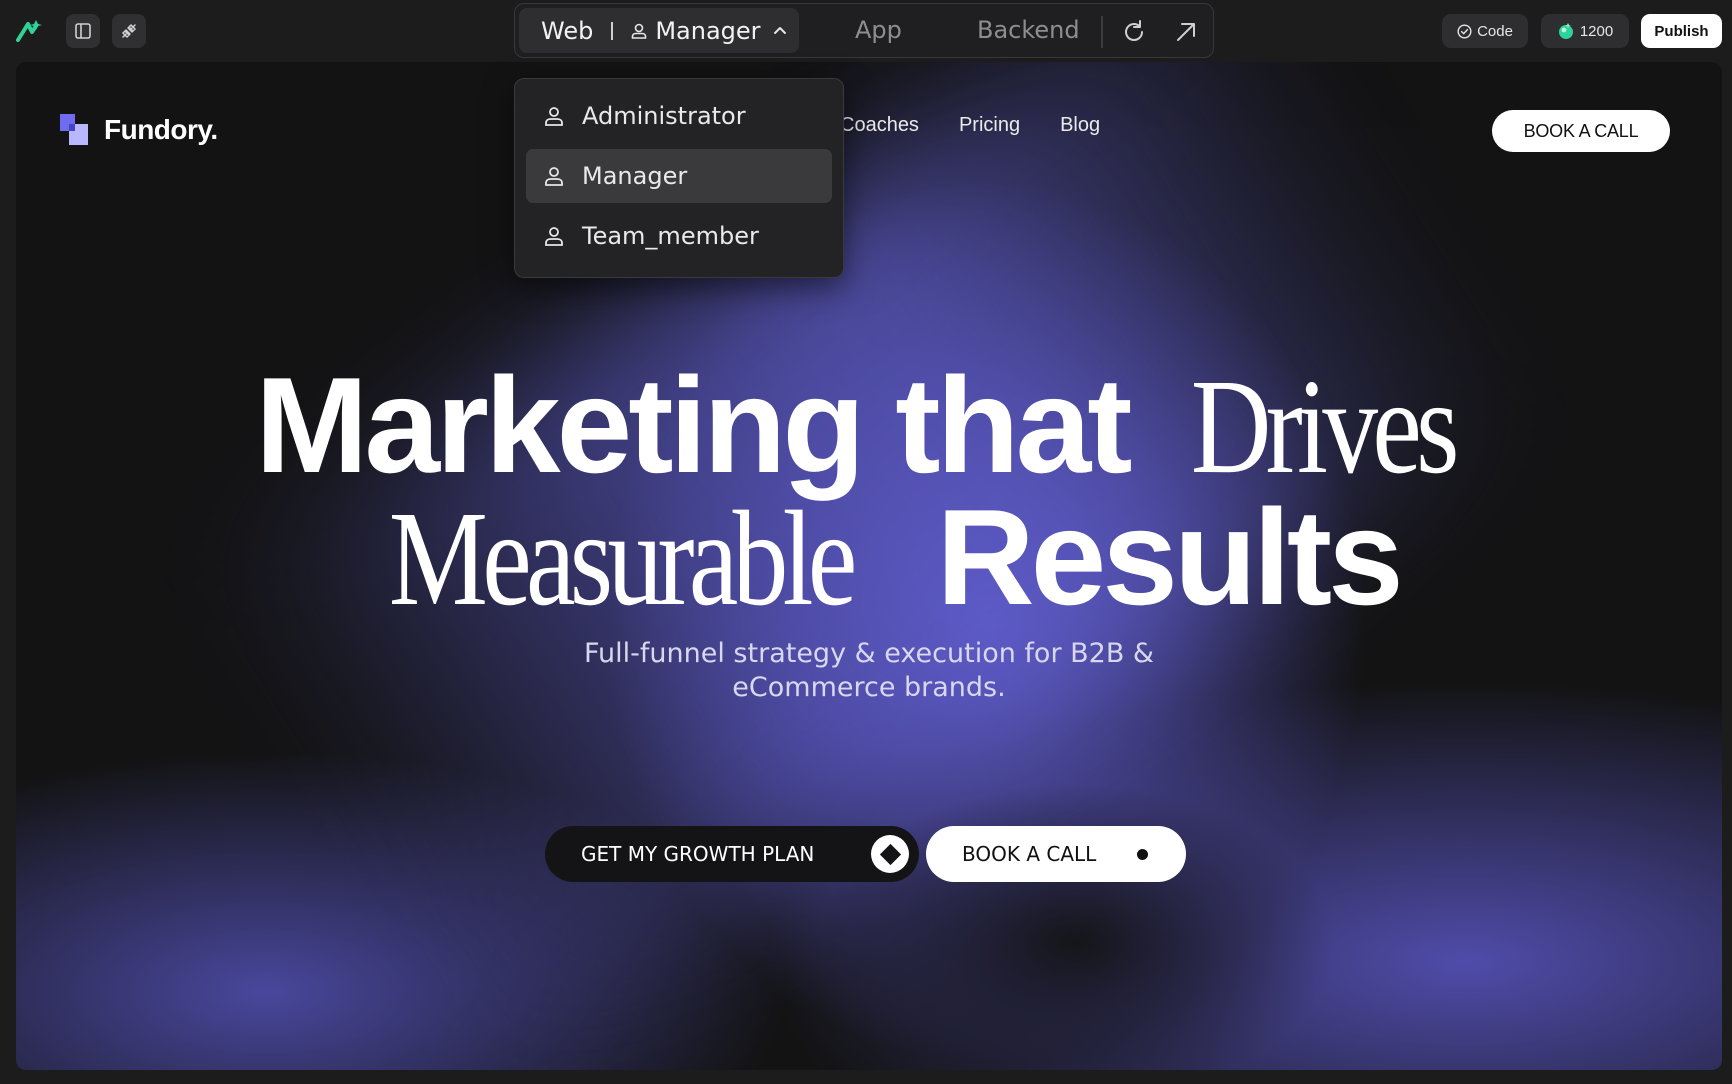  I want to click on role-option-team-member: Team_member, so click(679, 236).